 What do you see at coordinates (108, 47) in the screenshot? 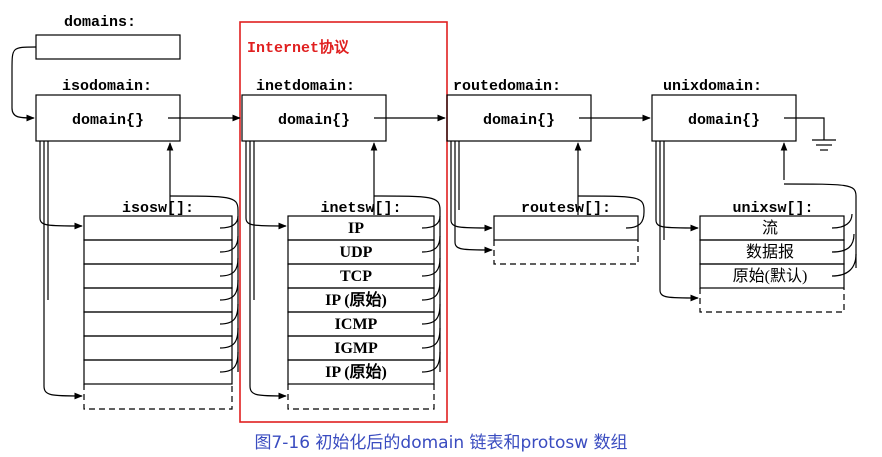
I see `domains-pointer-box` at bounding box center [108, 47].